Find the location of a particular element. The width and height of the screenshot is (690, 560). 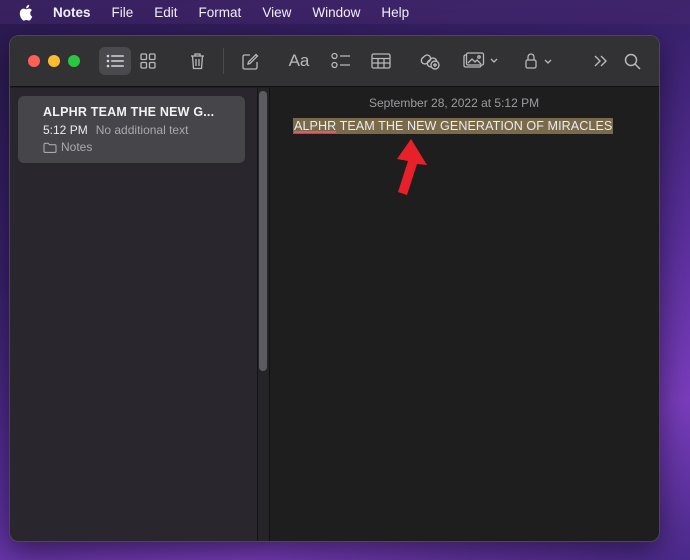

menu-bar: Notes File Edit Format View Window Help is located at coordinates (345, 12).